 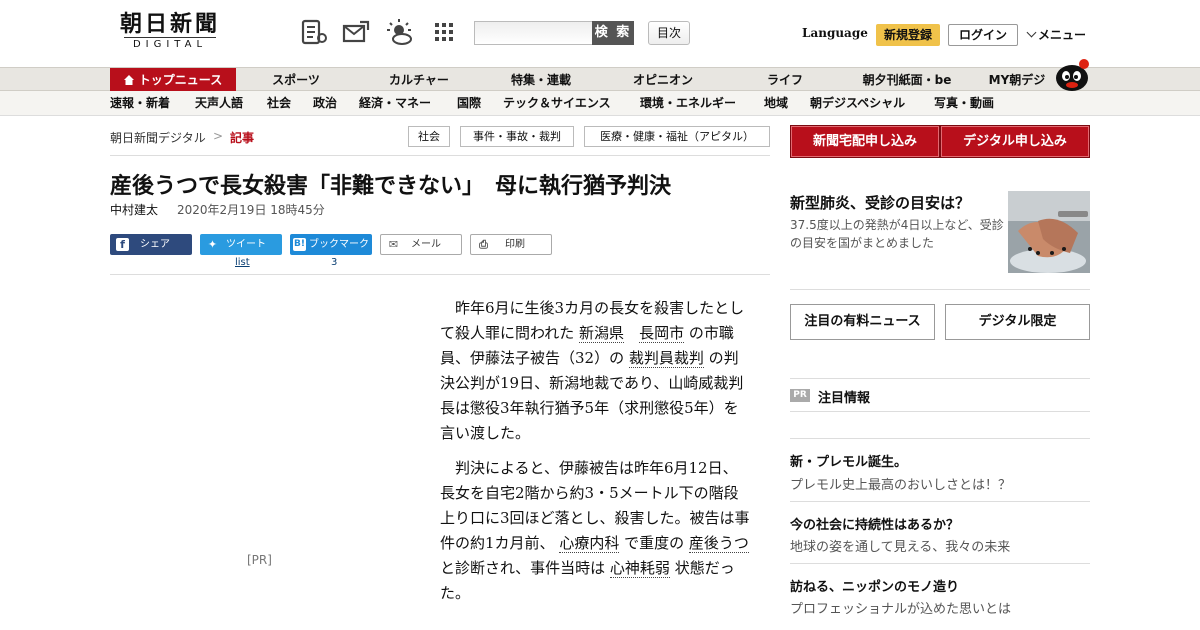 What do you see at coordinates (677, 136) in the screenshot?
I see `tag-health: 医療・健康・福祉（アピタル）` at bounding box center [677, 136].